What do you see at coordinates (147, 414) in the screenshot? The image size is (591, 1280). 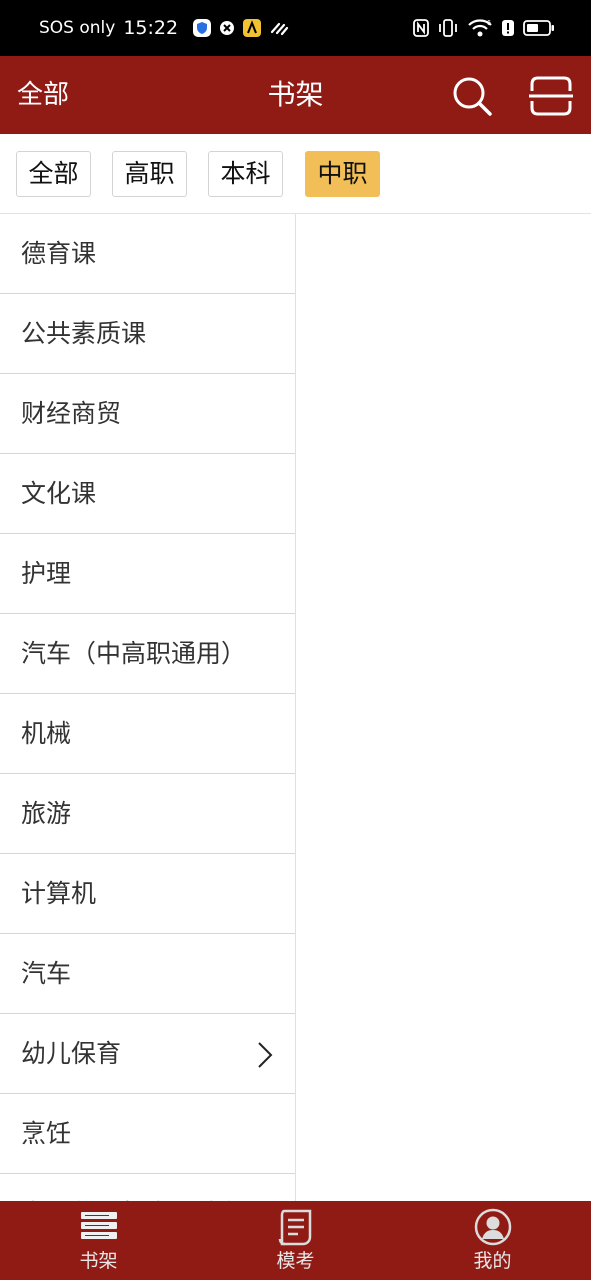 I see `category-item: 财经商贸` at bounding box center [147, 414].